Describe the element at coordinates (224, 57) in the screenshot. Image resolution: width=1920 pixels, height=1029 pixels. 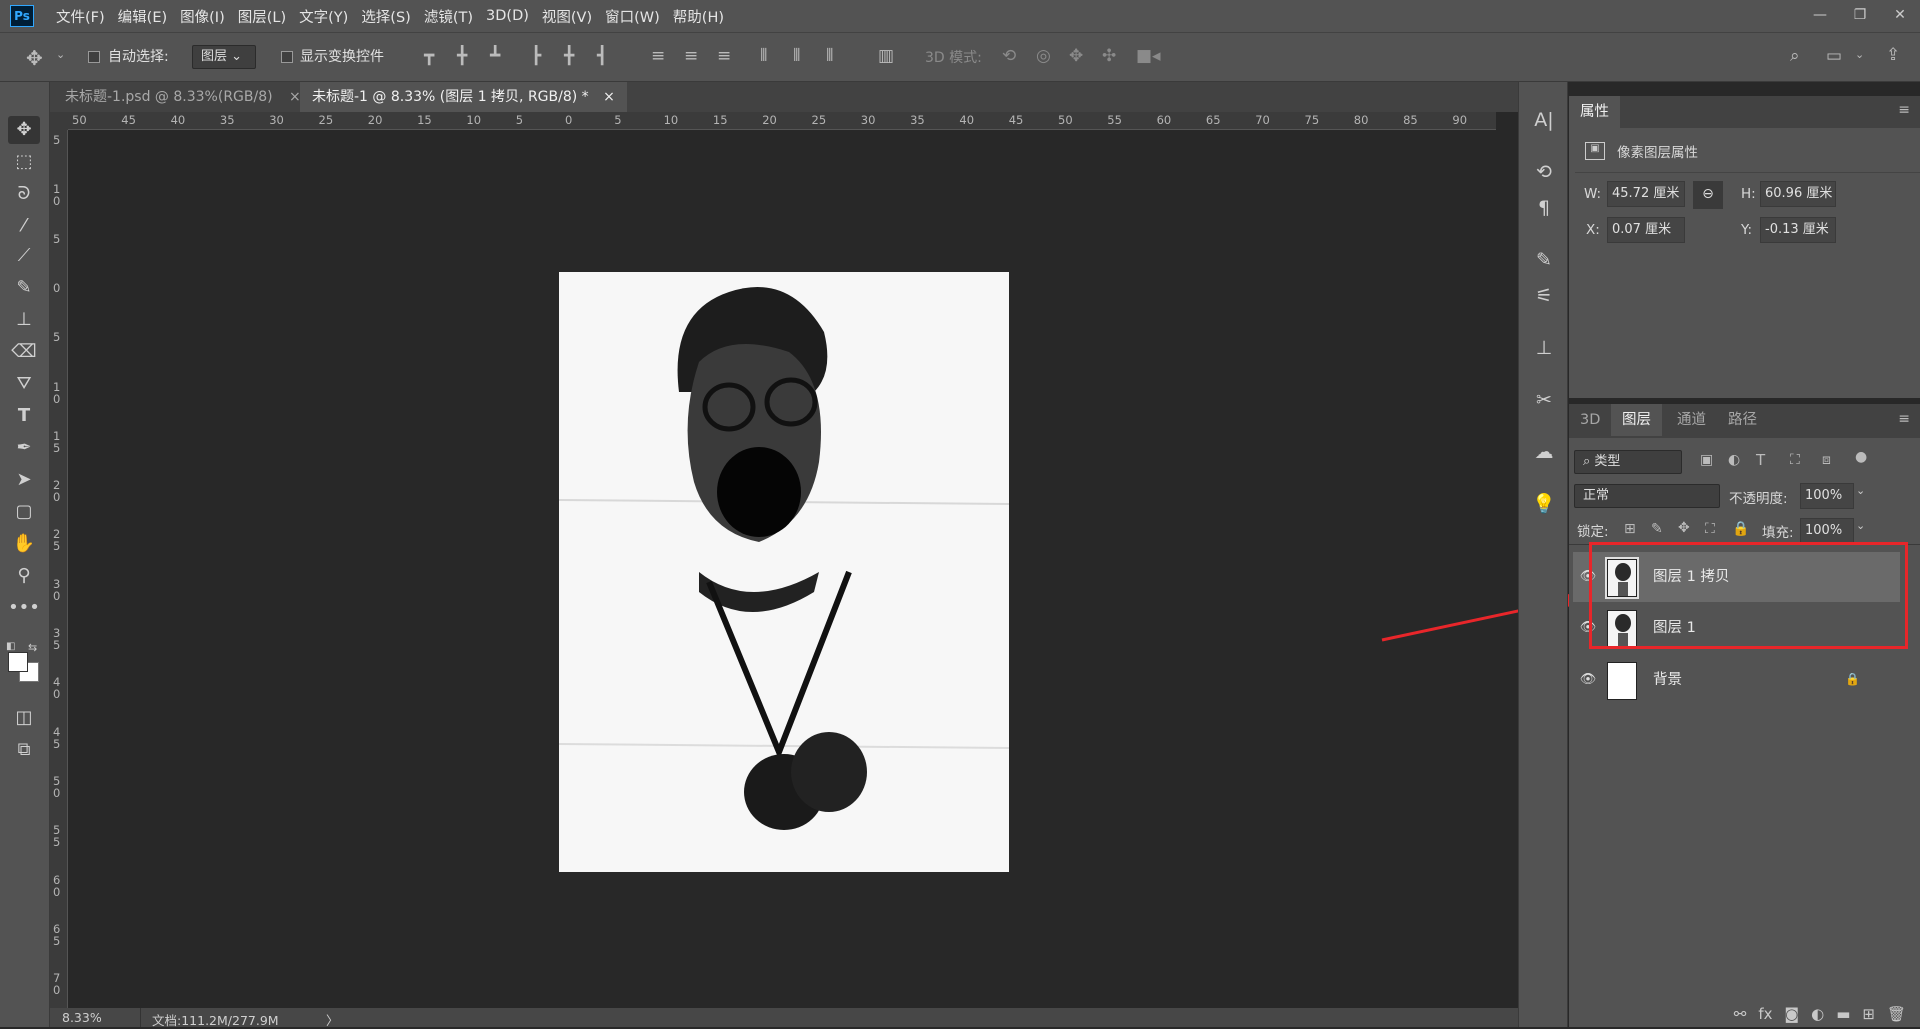
I see `auto-select-dropdown: 图层 ⌄` at that location.